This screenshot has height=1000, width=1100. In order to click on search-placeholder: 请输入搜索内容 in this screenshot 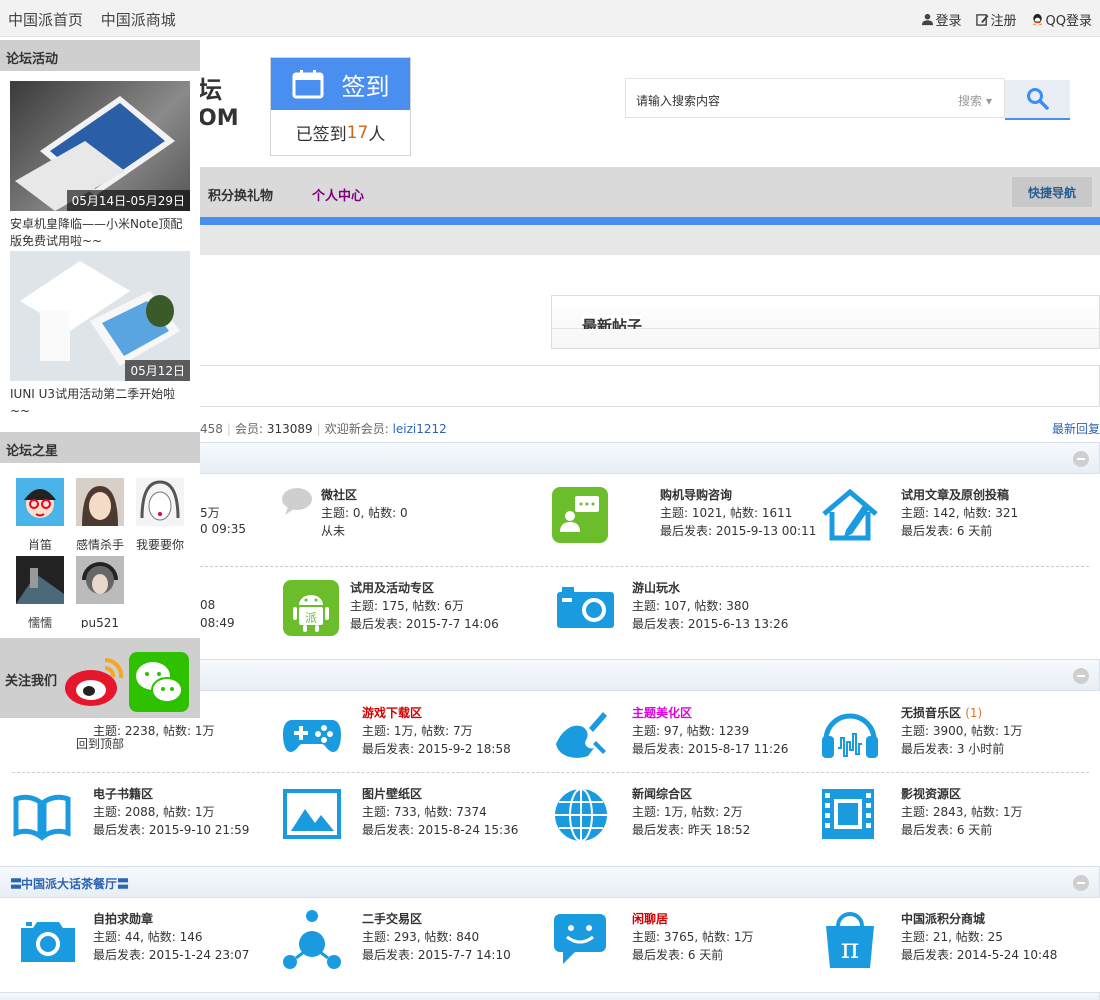, I will do `click(678, 101)`.